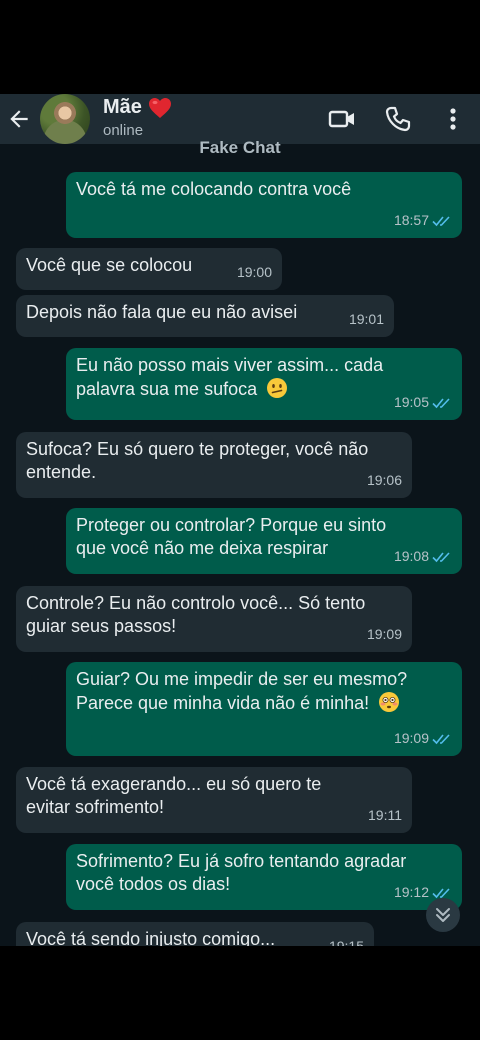  What do you see at coordinates (411, 402) in the screenshot?
I see `message-time: 19:05` at bounding box center [411, 402].